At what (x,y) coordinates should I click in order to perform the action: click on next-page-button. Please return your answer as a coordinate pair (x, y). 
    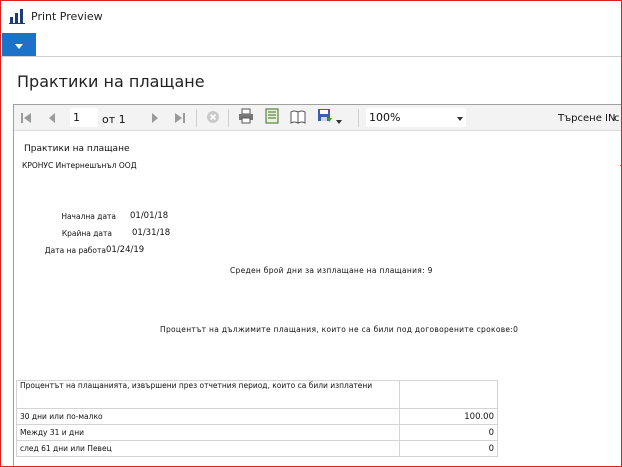
    Looking at the image, I should click on (155, 118).